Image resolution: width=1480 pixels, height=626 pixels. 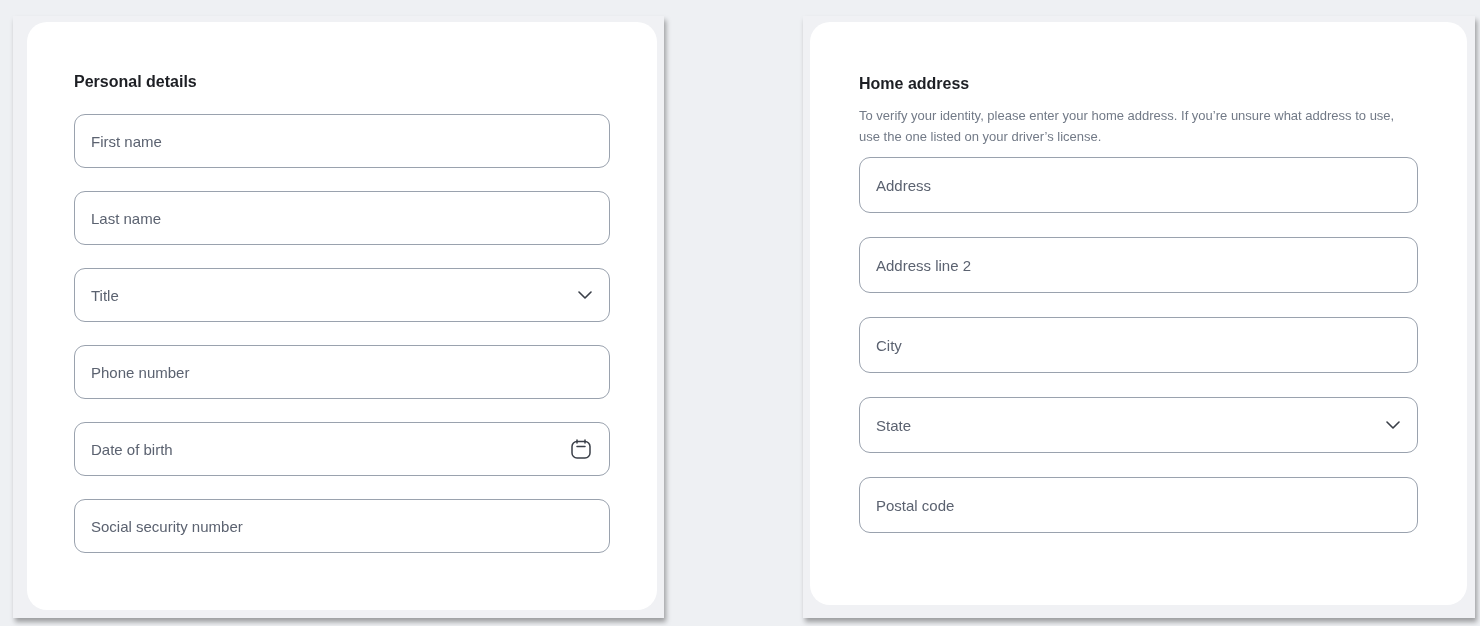 What do you see at coordinates (342, 295) in the screenshot?
I see `select-field: Title` at bounding box center [342, 295].